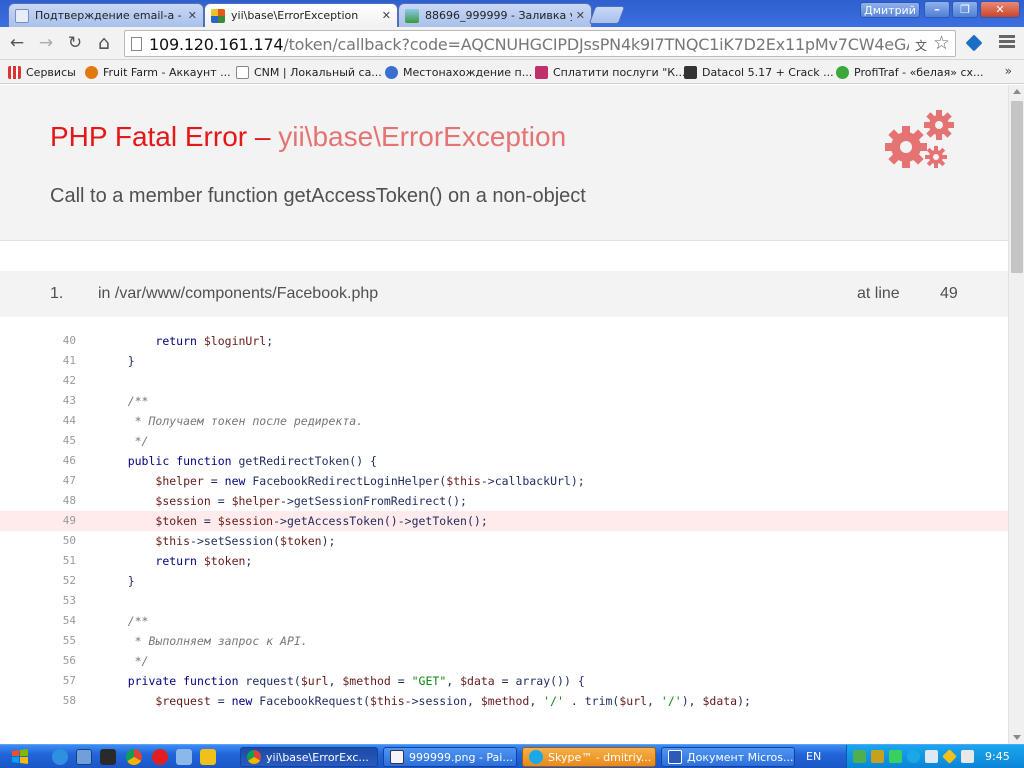 Image resolution: width=1024 pixels, height=768 pixels. What do you see at coordinates (504, 461) in the screenshot?
I see `code-line: 46 public function getRedirectToken() {` at bounding box center [504, 461].